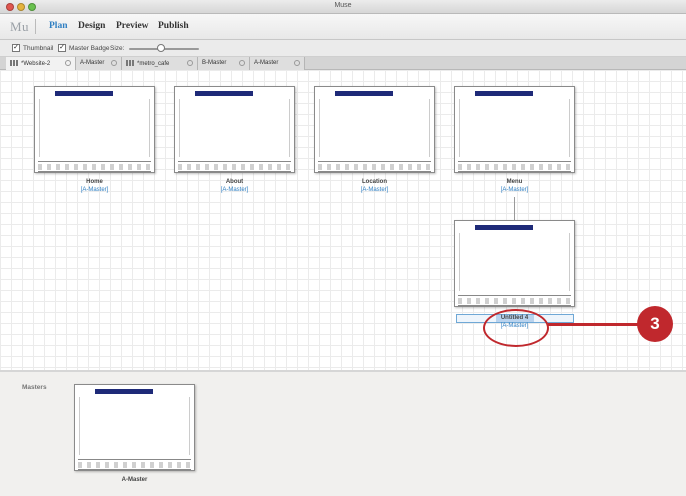 This screenshot has height=496, width=686. What do you see at coordinates (234, 190) in the screenshot?
I see `page-master-about: [A-Master]` at bounding box center [234, 190].